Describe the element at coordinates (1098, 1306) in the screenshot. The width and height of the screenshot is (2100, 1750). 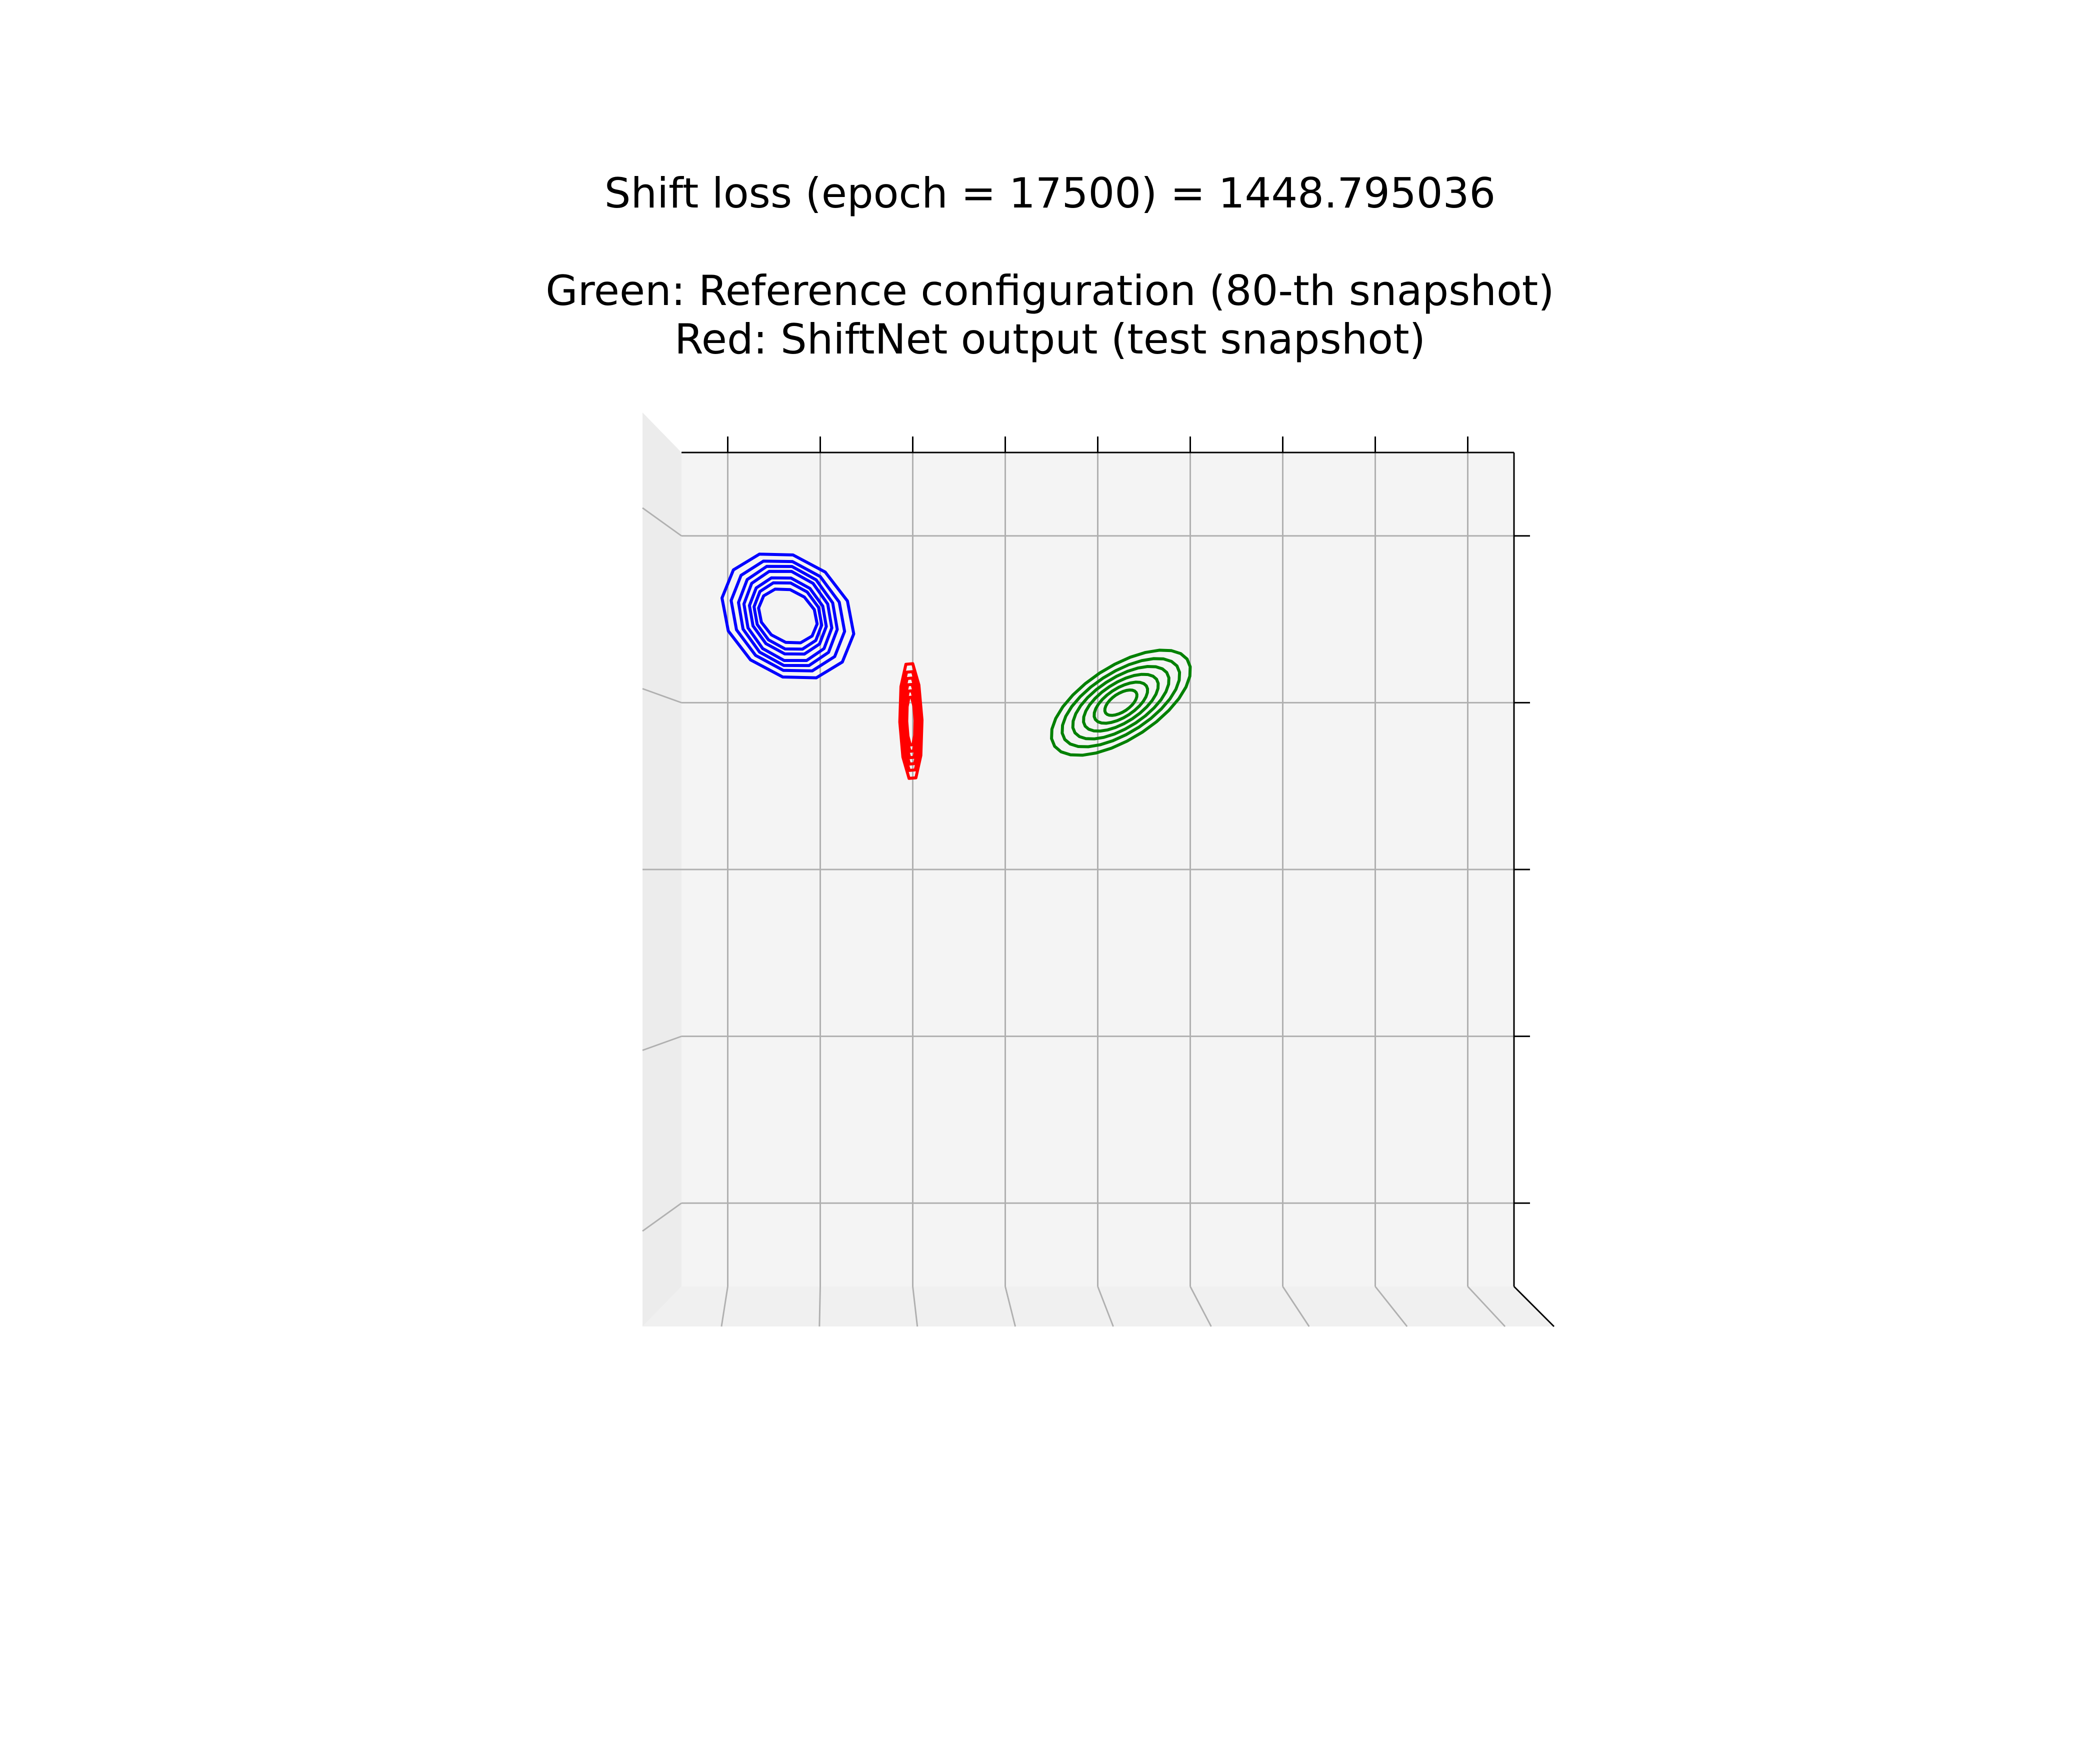
I see `bottom-pane` at that location.